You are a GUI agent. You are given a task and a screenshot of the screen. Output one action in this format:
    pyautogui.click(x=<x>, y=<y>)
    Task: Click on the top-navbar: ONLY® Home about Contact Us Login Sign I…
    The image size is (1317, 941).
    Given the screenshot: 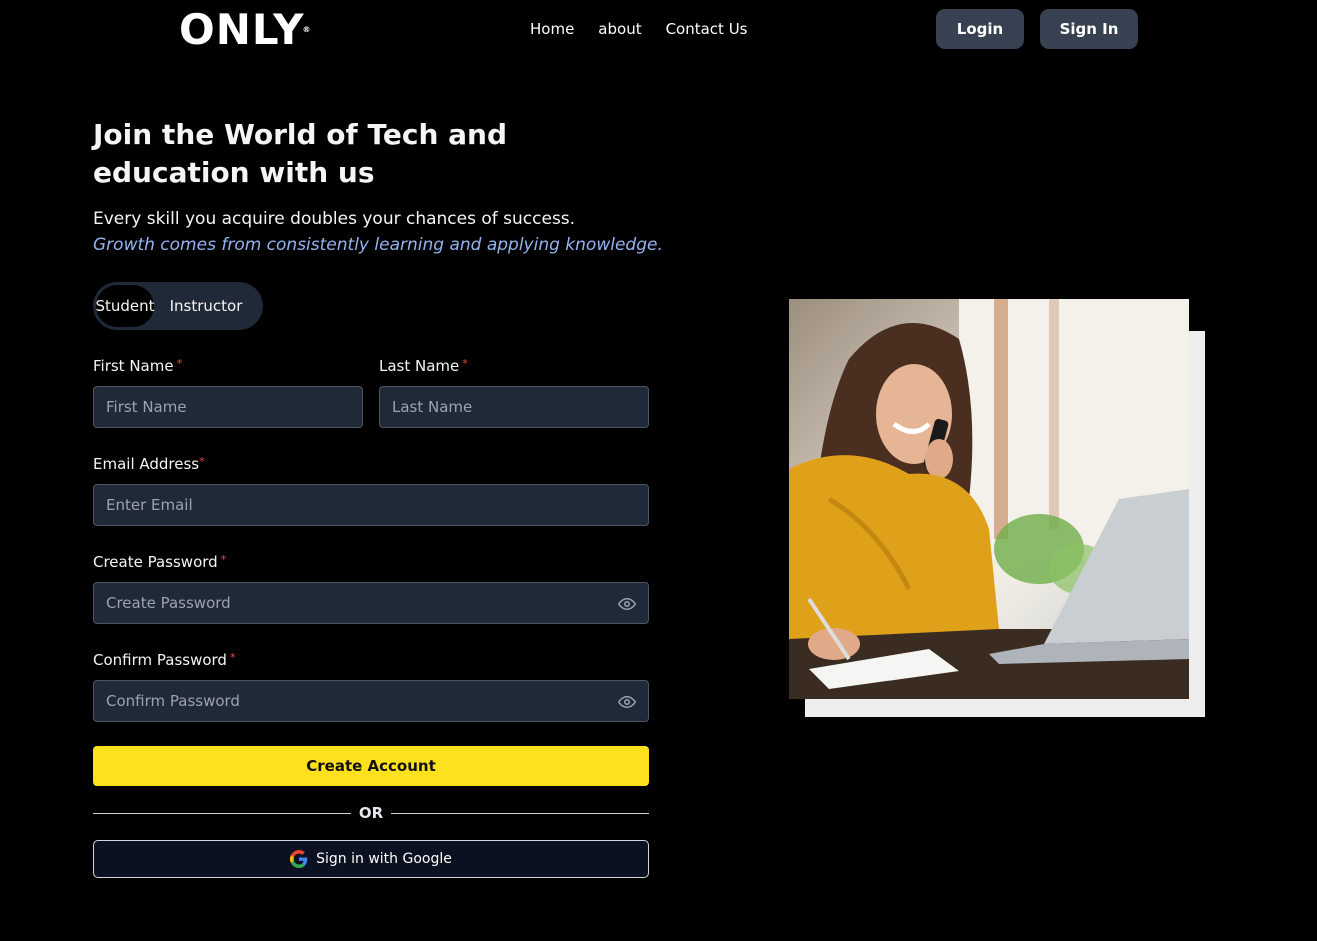 What is the action you would take?
    pyautogui.click(x=658, y=30)
    